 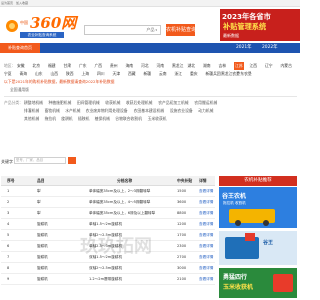 I want to click on sidebar-ad-2: 谷王, so click(x=258, y=248).